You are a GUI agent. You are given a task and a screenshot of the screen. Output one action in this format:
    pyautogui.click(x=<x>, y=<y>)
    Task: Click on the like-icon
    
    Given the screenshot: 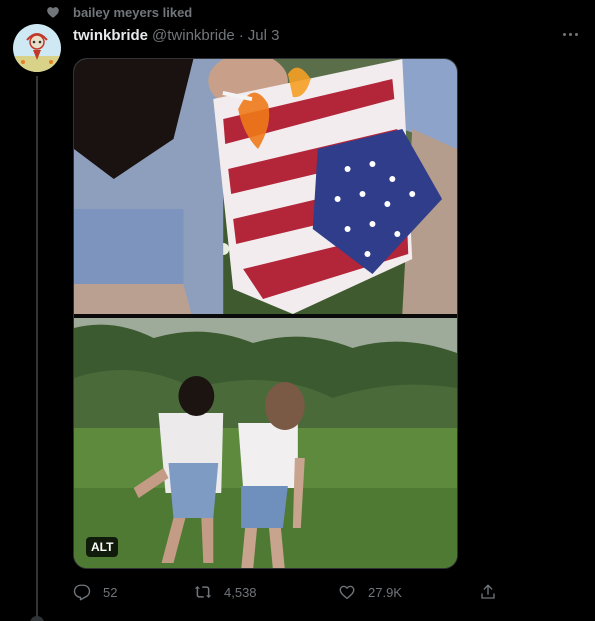 What is the action you would take?
    pyautogui.click(x=347, y=592)
    